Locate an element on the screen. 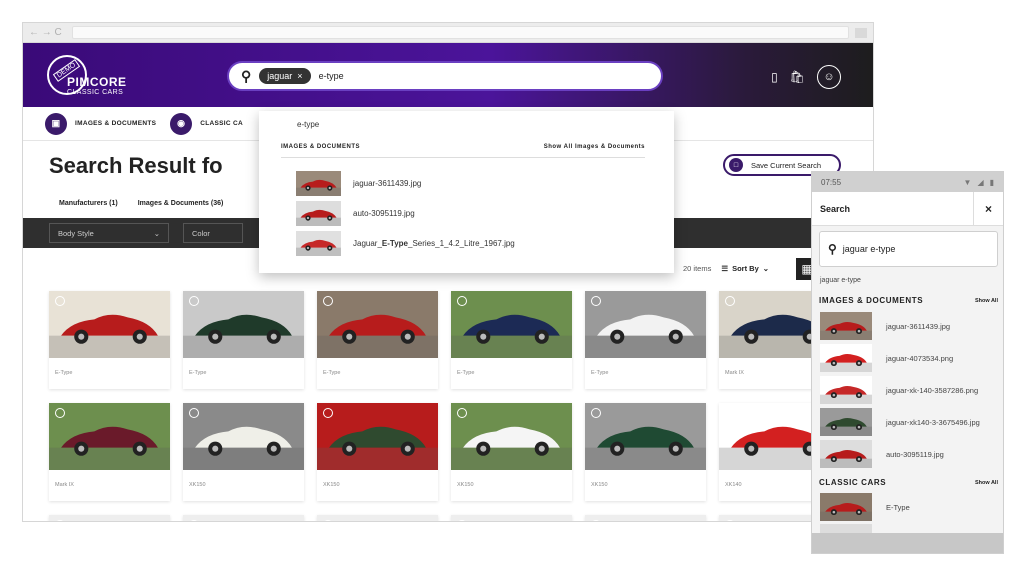 The height and width of the screenshot is (576, 1024). show-all-cars-link: Show All is located at coordinates (986, 483).